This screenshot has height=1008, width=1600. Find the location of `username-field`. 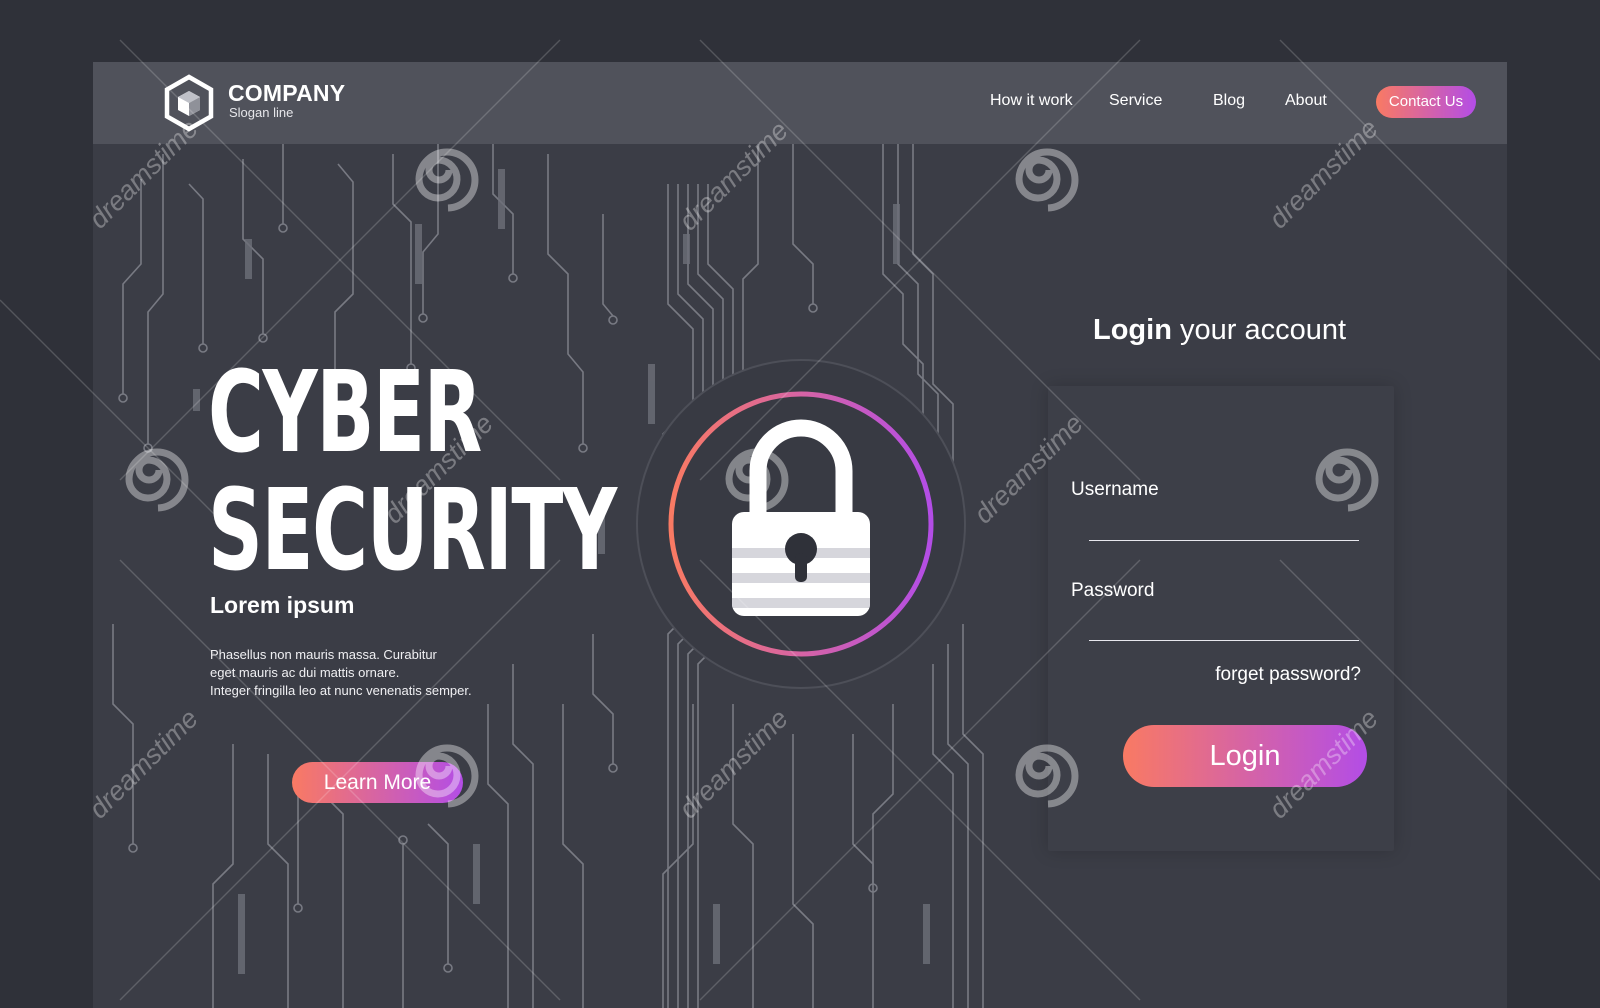

username-field is located at coordinates (1224, 525).